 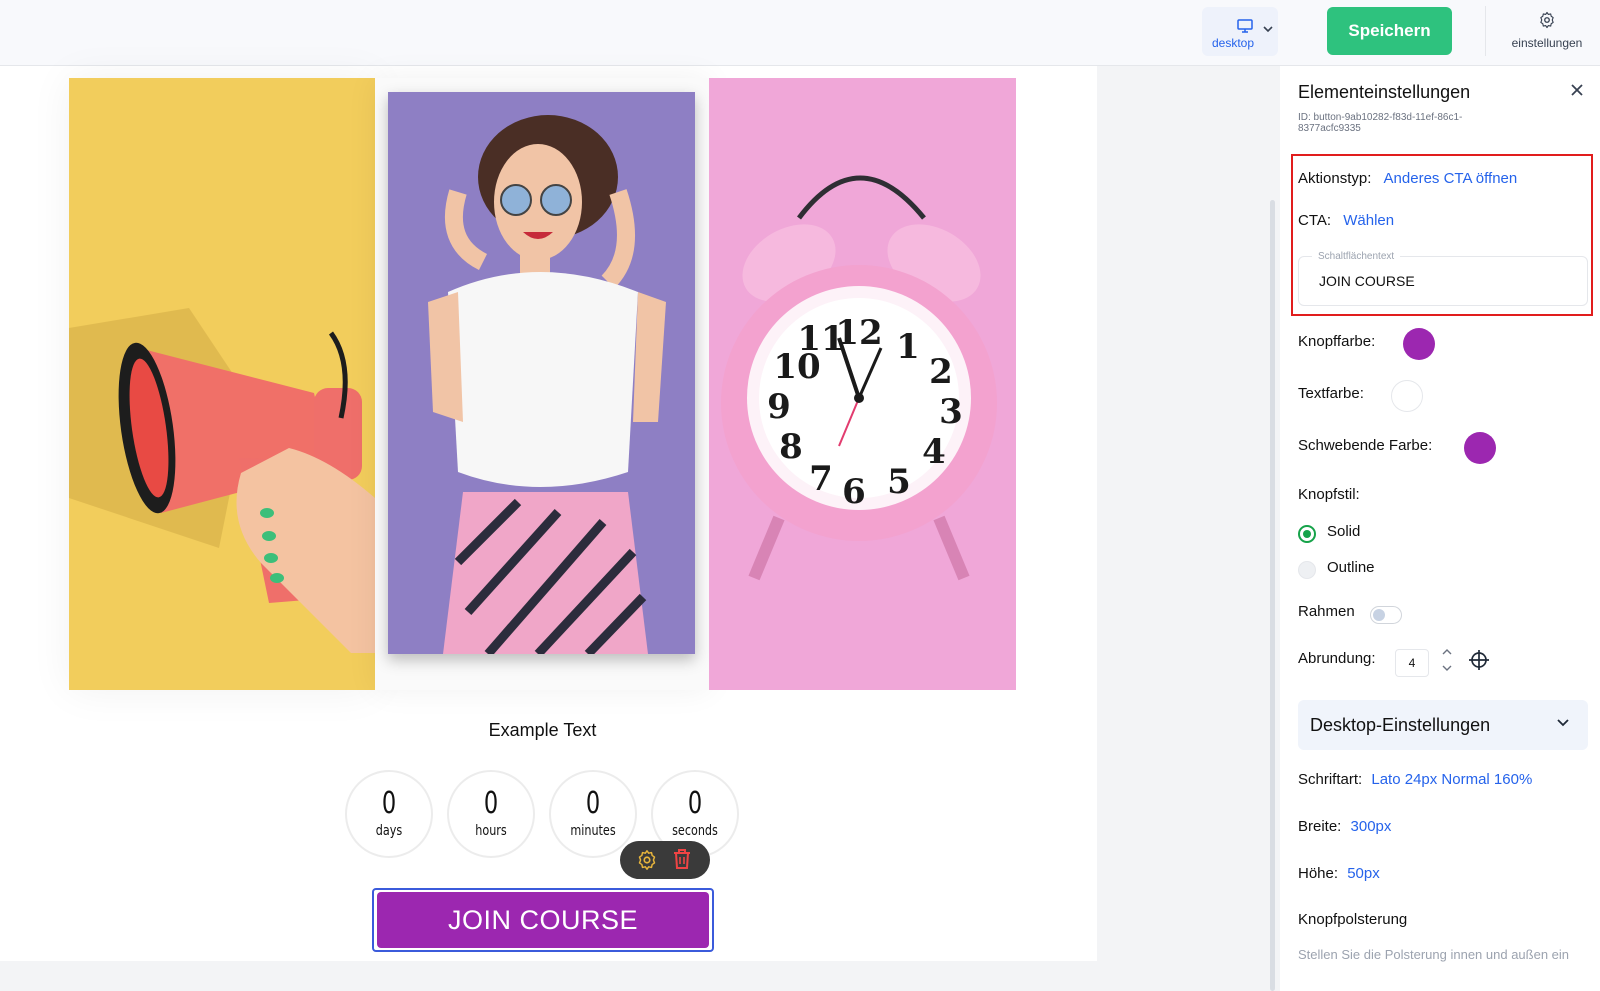 I want to click on action-type-link: Anderes CTA öffnen, so click(x=1451, y=178).